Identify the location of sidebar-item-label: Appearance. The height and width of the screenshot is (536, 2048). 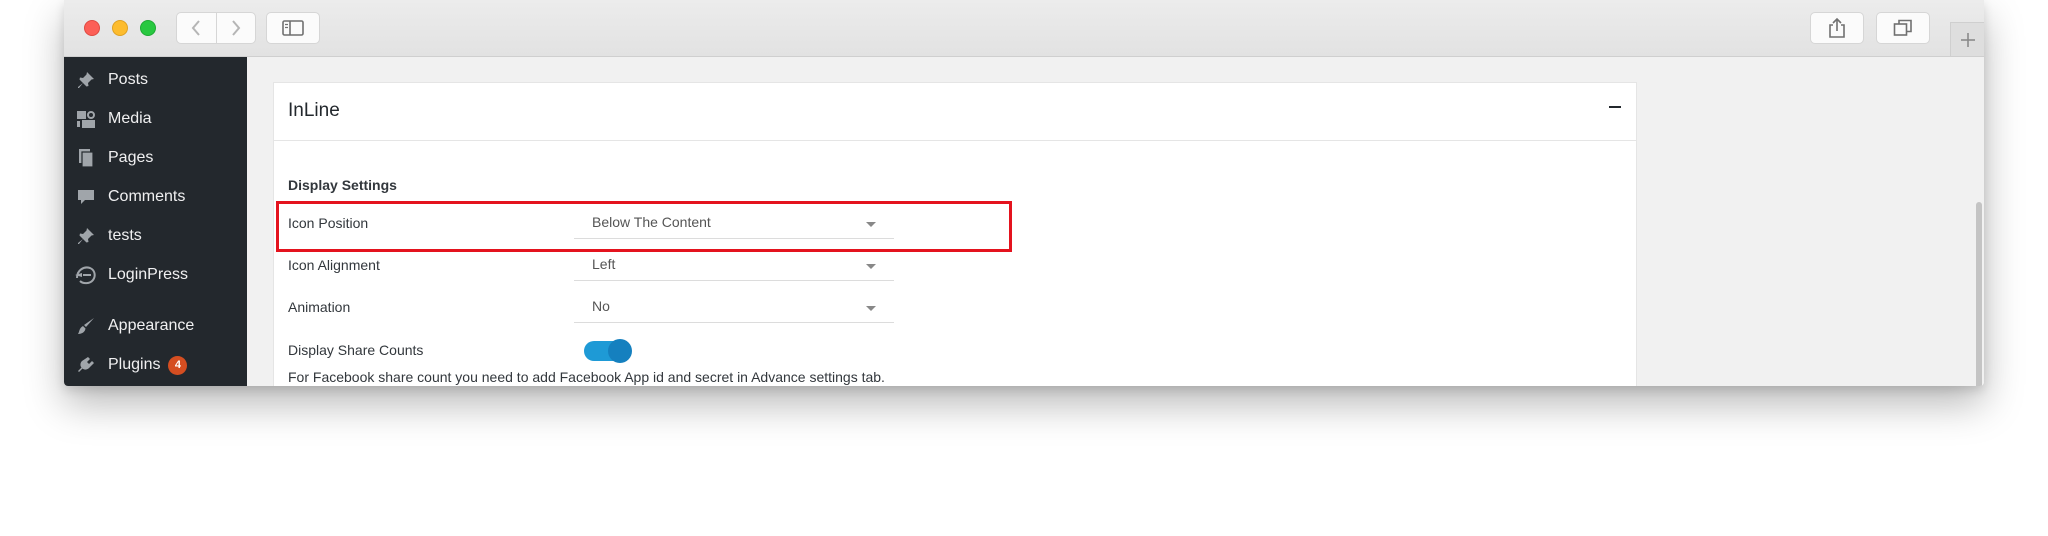
(151, 325).